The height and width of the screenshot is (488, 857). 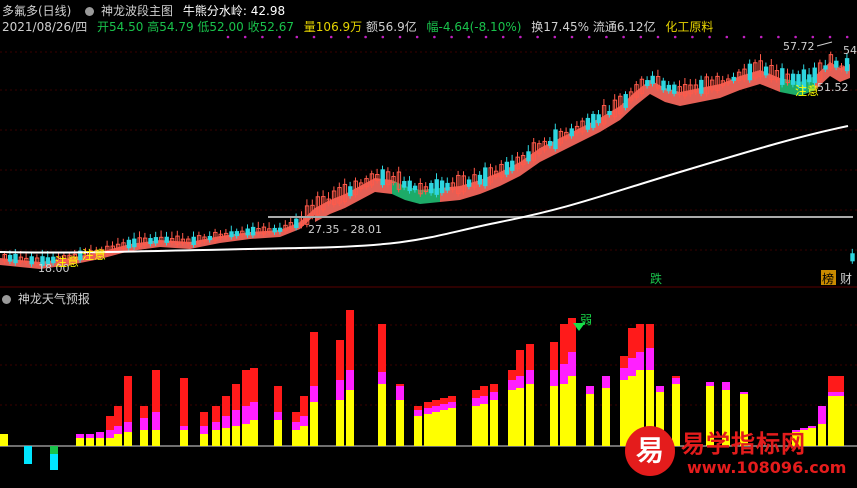 I want to click on signal-die: 跌, so click(x=656, y=278).